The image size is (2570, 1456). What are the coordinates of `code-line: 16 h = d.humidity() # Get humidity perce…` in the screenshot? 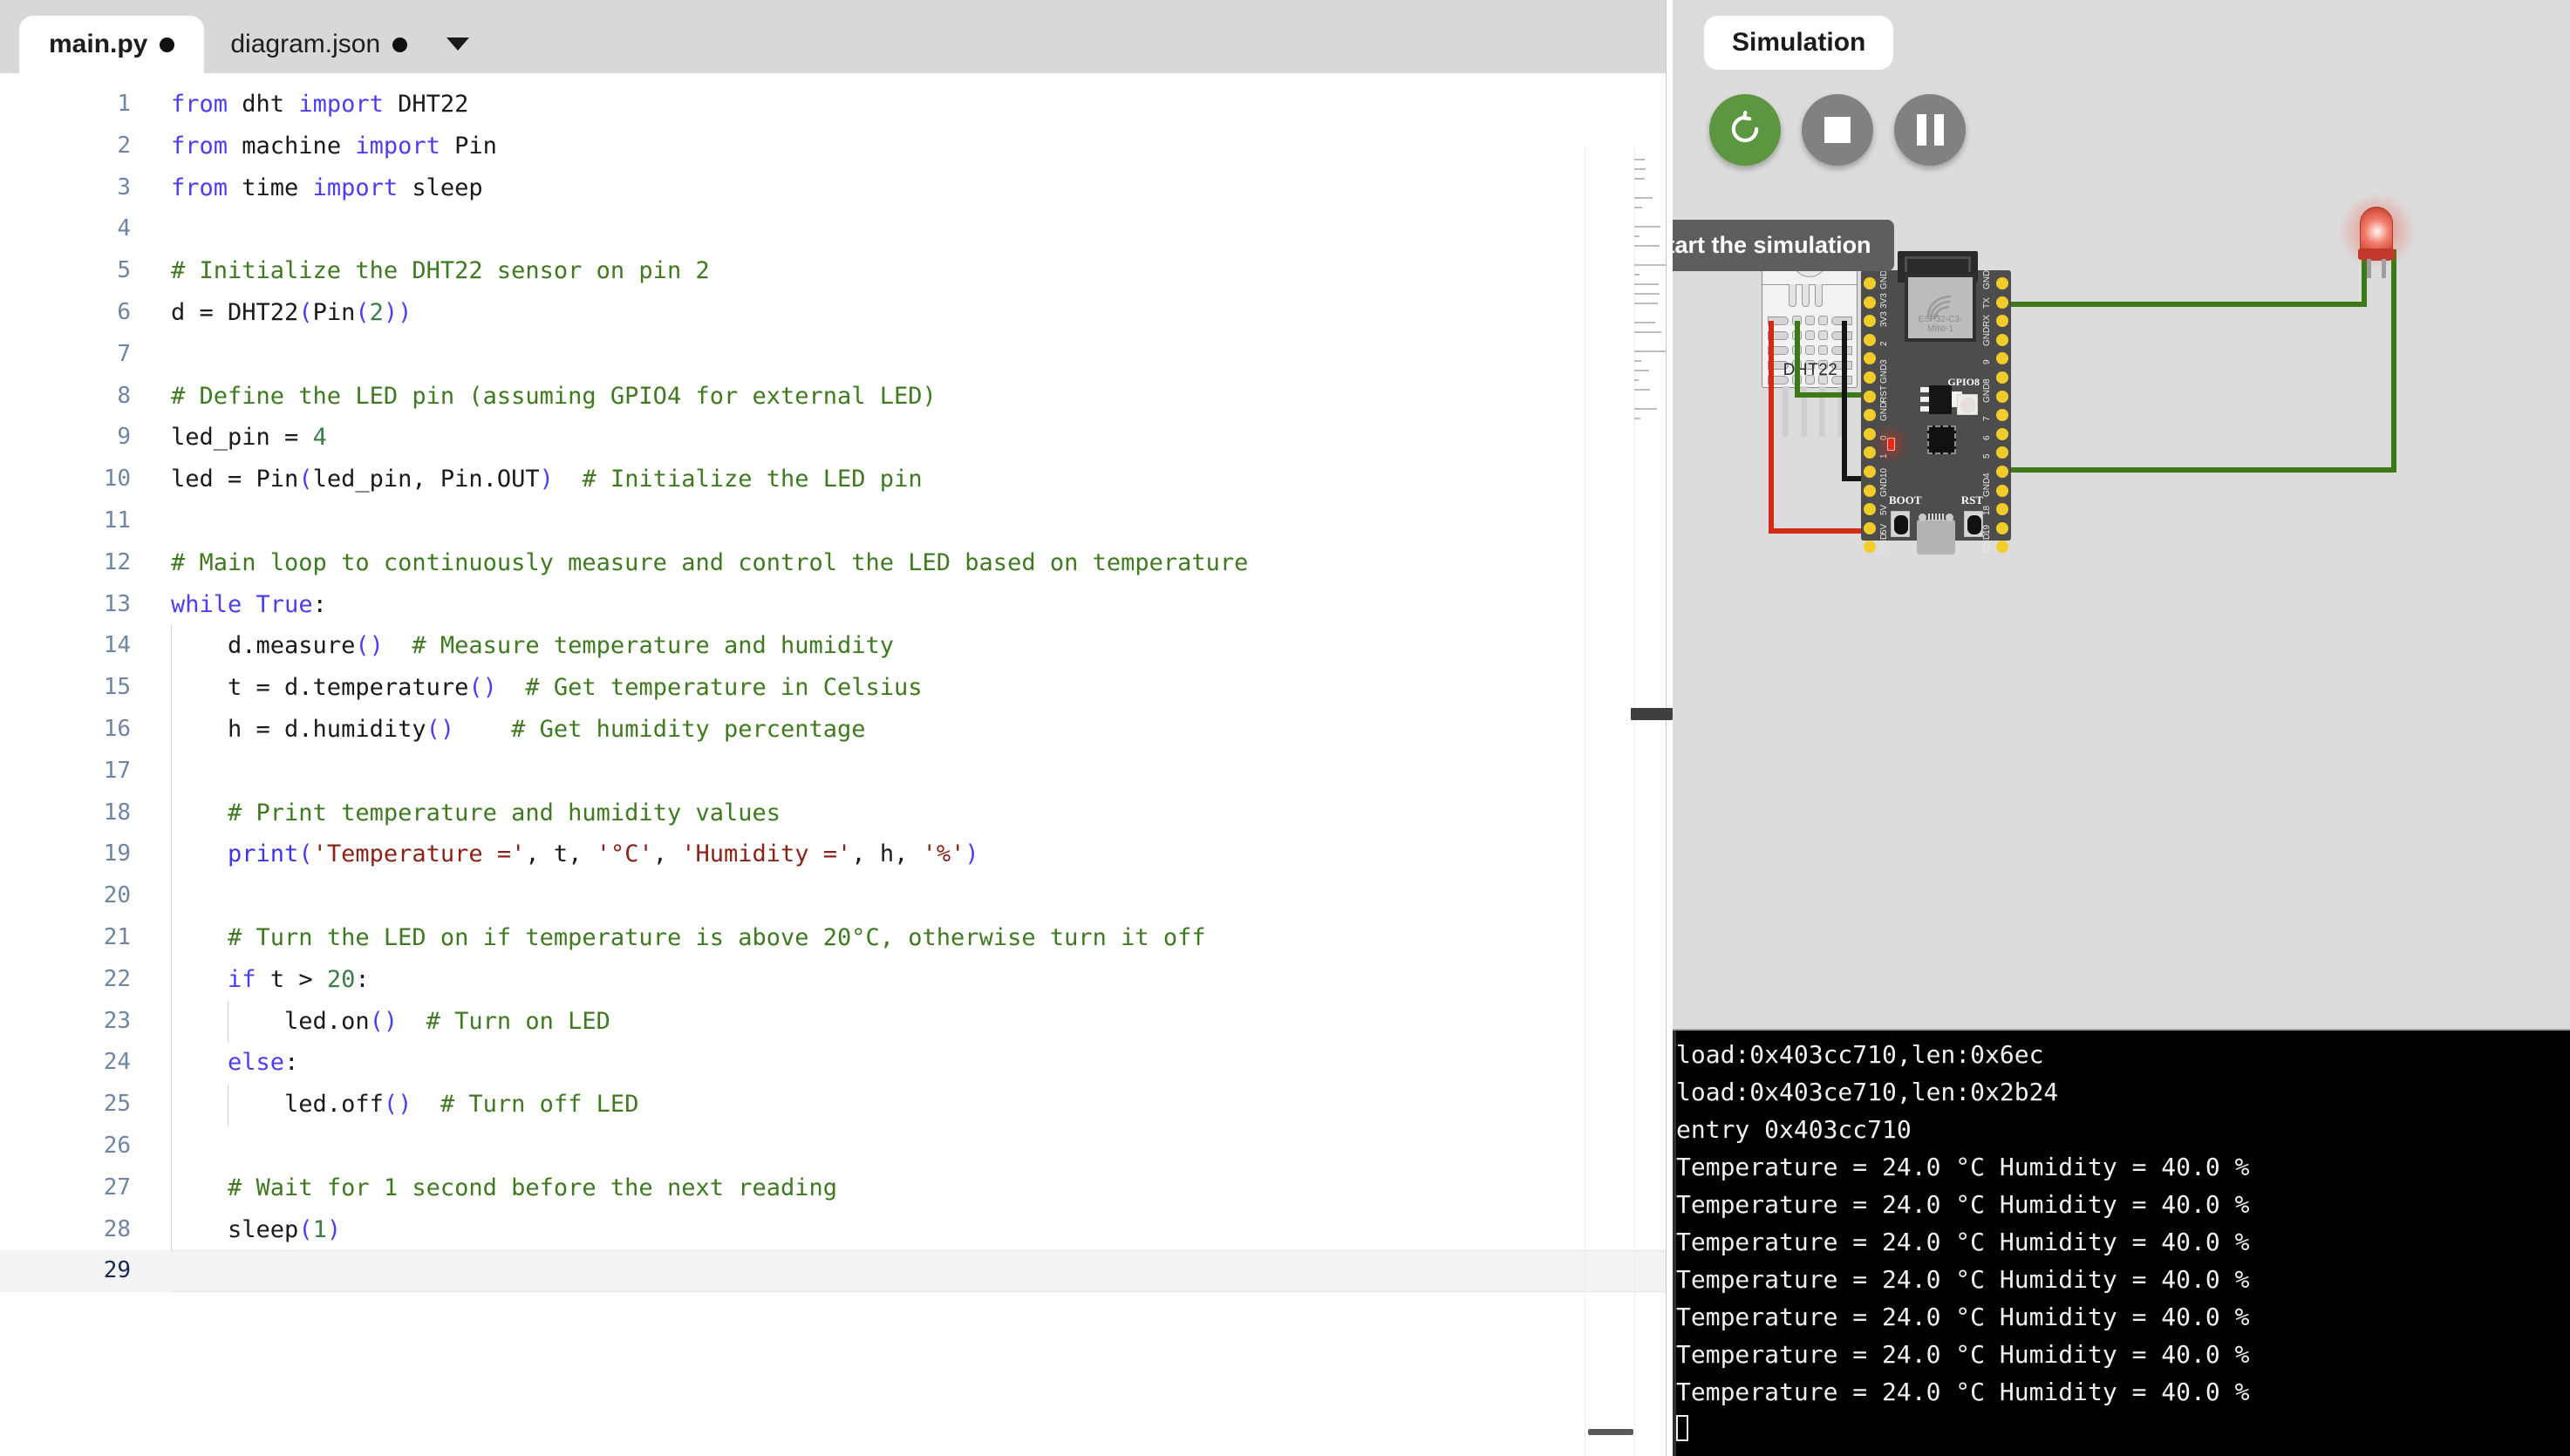 It's located at (833, 729).